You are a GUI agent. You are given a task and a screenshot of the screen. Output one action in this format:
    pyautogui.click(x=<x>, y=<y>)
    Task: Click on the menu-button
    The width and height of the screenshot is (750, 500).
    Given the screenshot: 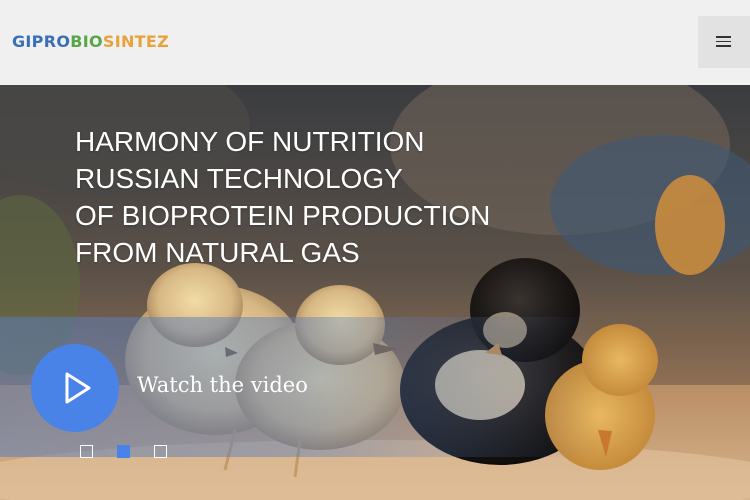 What is the action you would take?
    pyautogui.click(x=724, y=42)
    